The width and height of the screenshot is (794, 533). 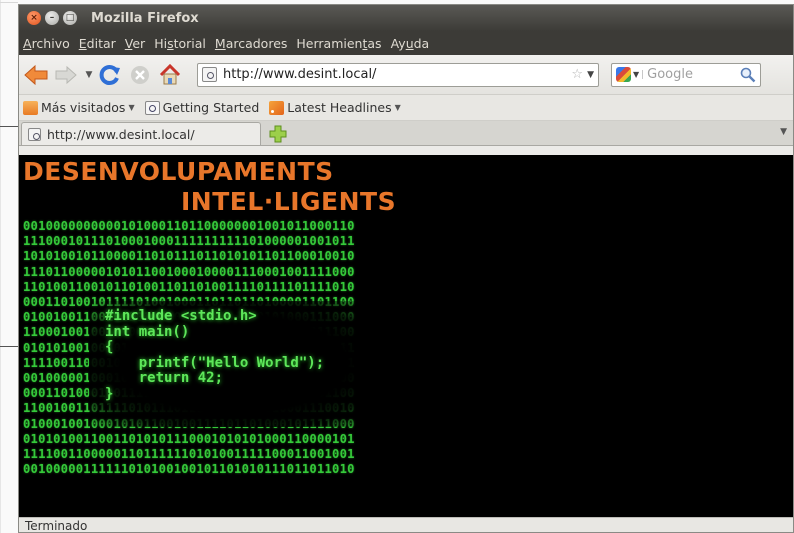 What do you see at coordinates (109, 347) in the screenshot?
I see `code-line: {` at bounding box center [109, 347].